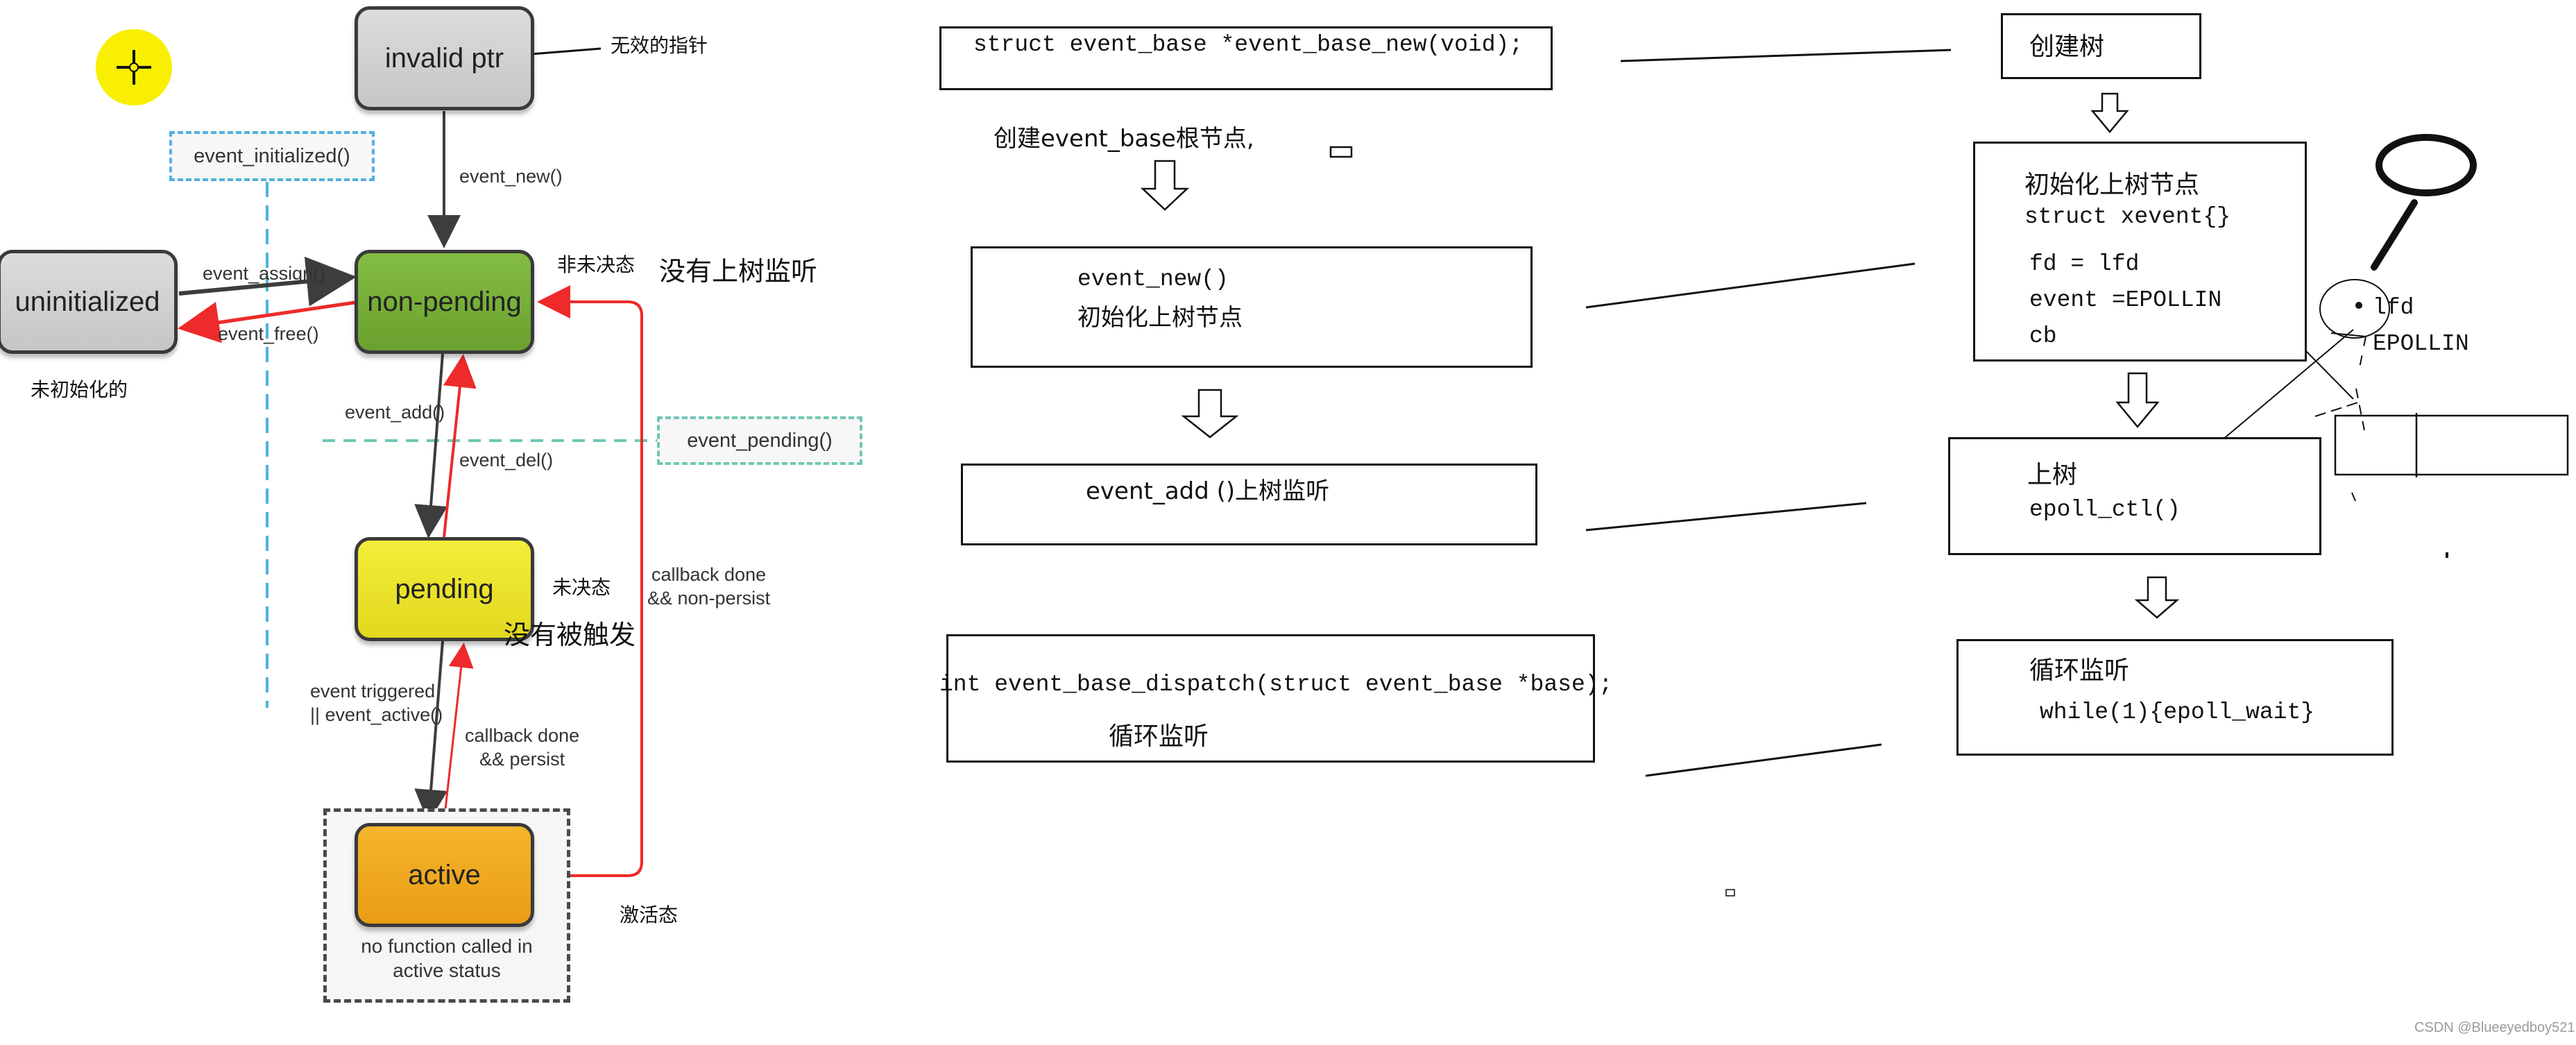 This screenshot has width=2576, height=1045. What do you see at coordinates (759, 441) in the screenshot?
I see `event-pending-box: event_pending()` at bounding box center [759, 441].